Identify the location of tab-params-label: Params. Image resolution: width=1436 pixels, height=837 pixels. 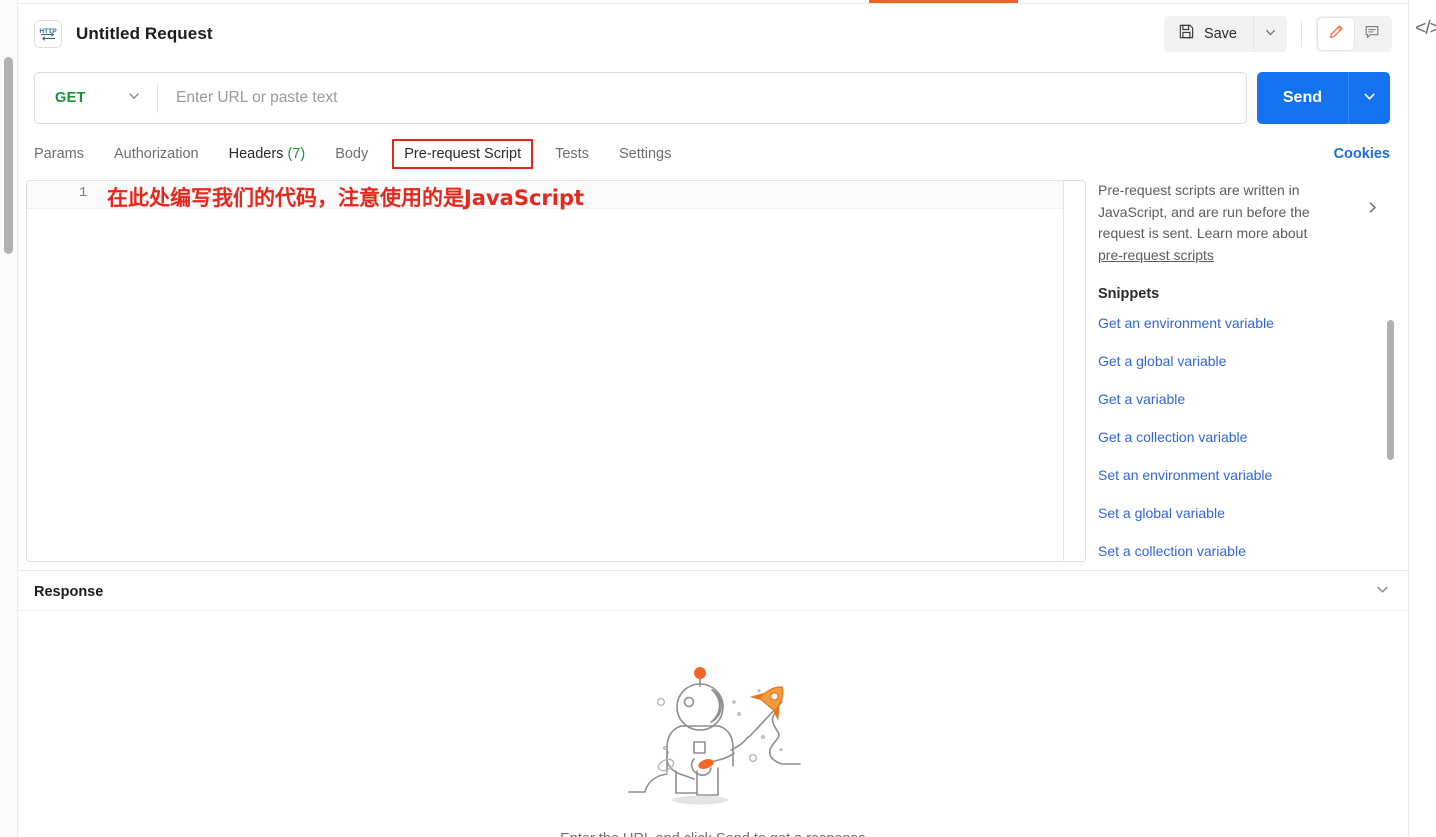
(59, 154).